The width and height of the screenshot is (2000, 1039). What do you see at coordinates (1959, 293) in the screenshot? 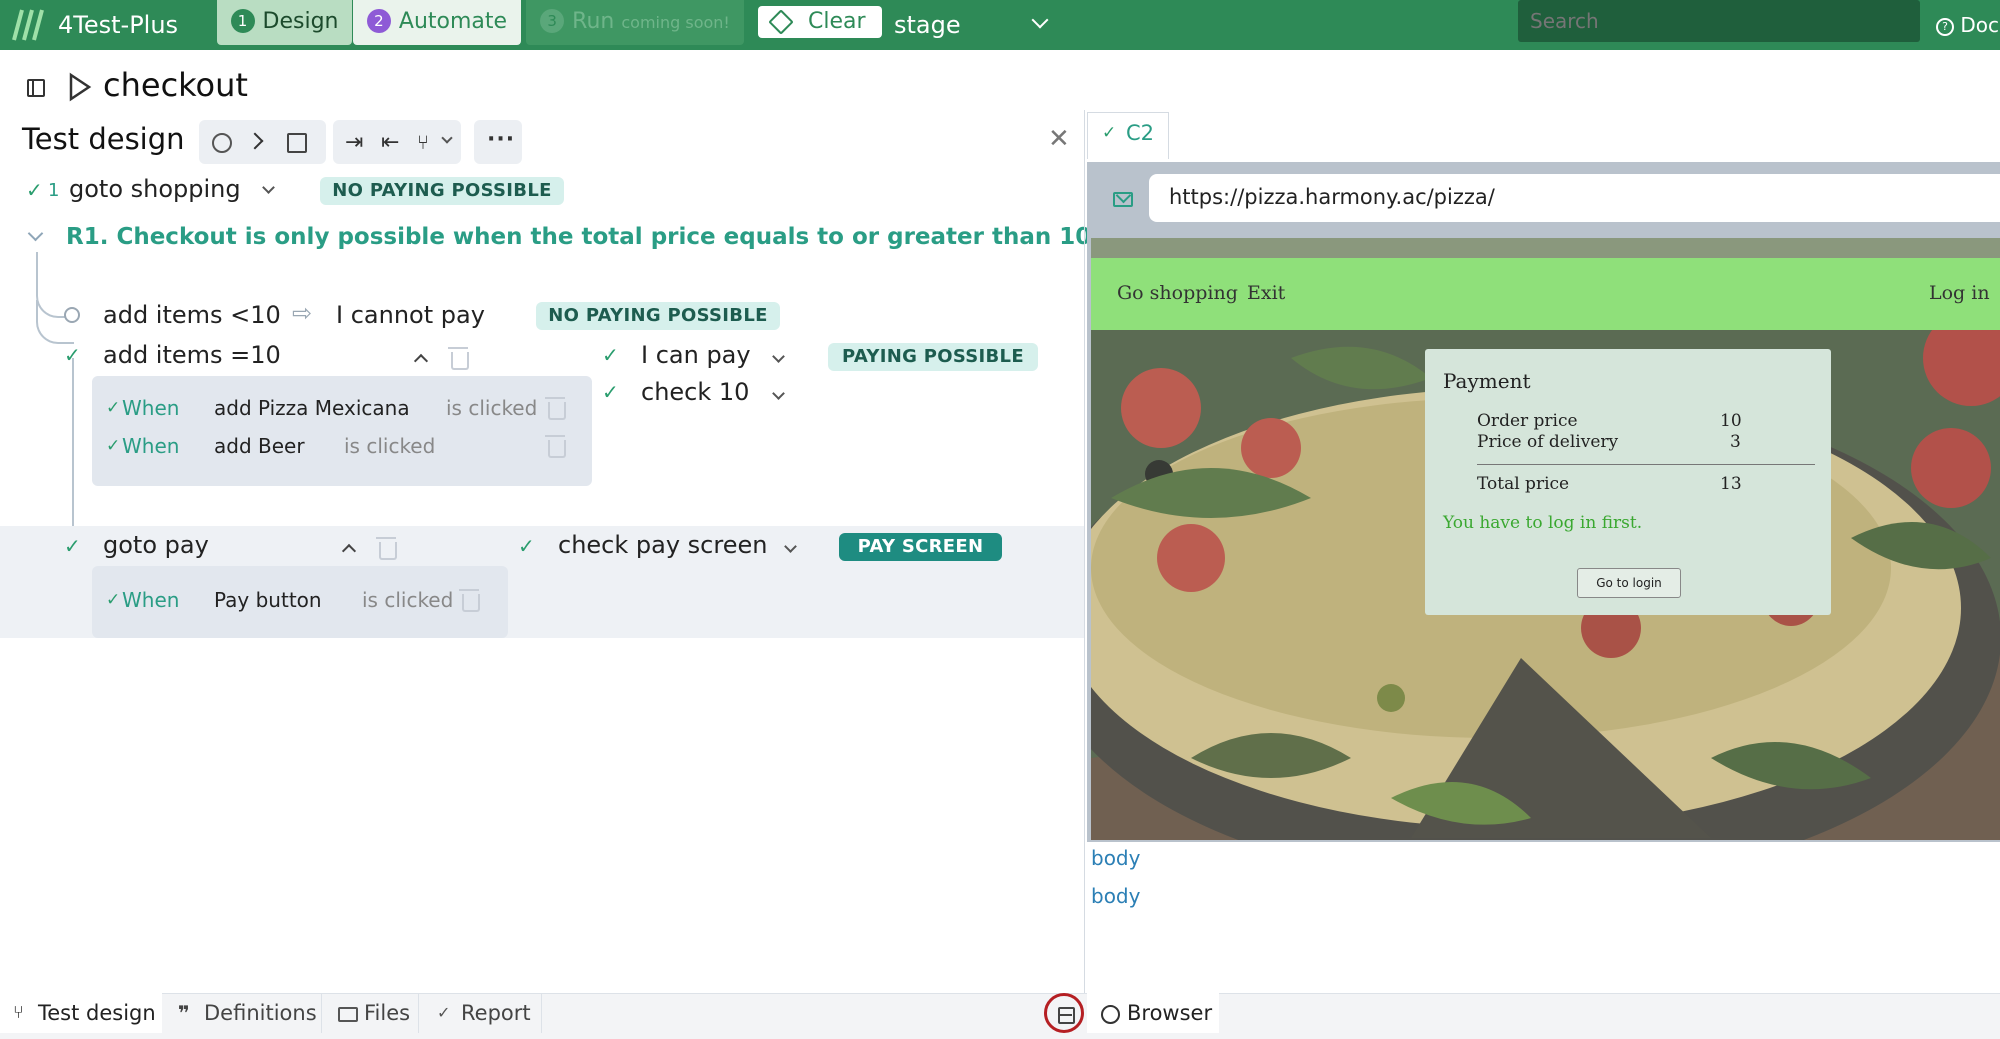
I see `site-nav-log-in: Log in` at bounding box center [1959, 293].